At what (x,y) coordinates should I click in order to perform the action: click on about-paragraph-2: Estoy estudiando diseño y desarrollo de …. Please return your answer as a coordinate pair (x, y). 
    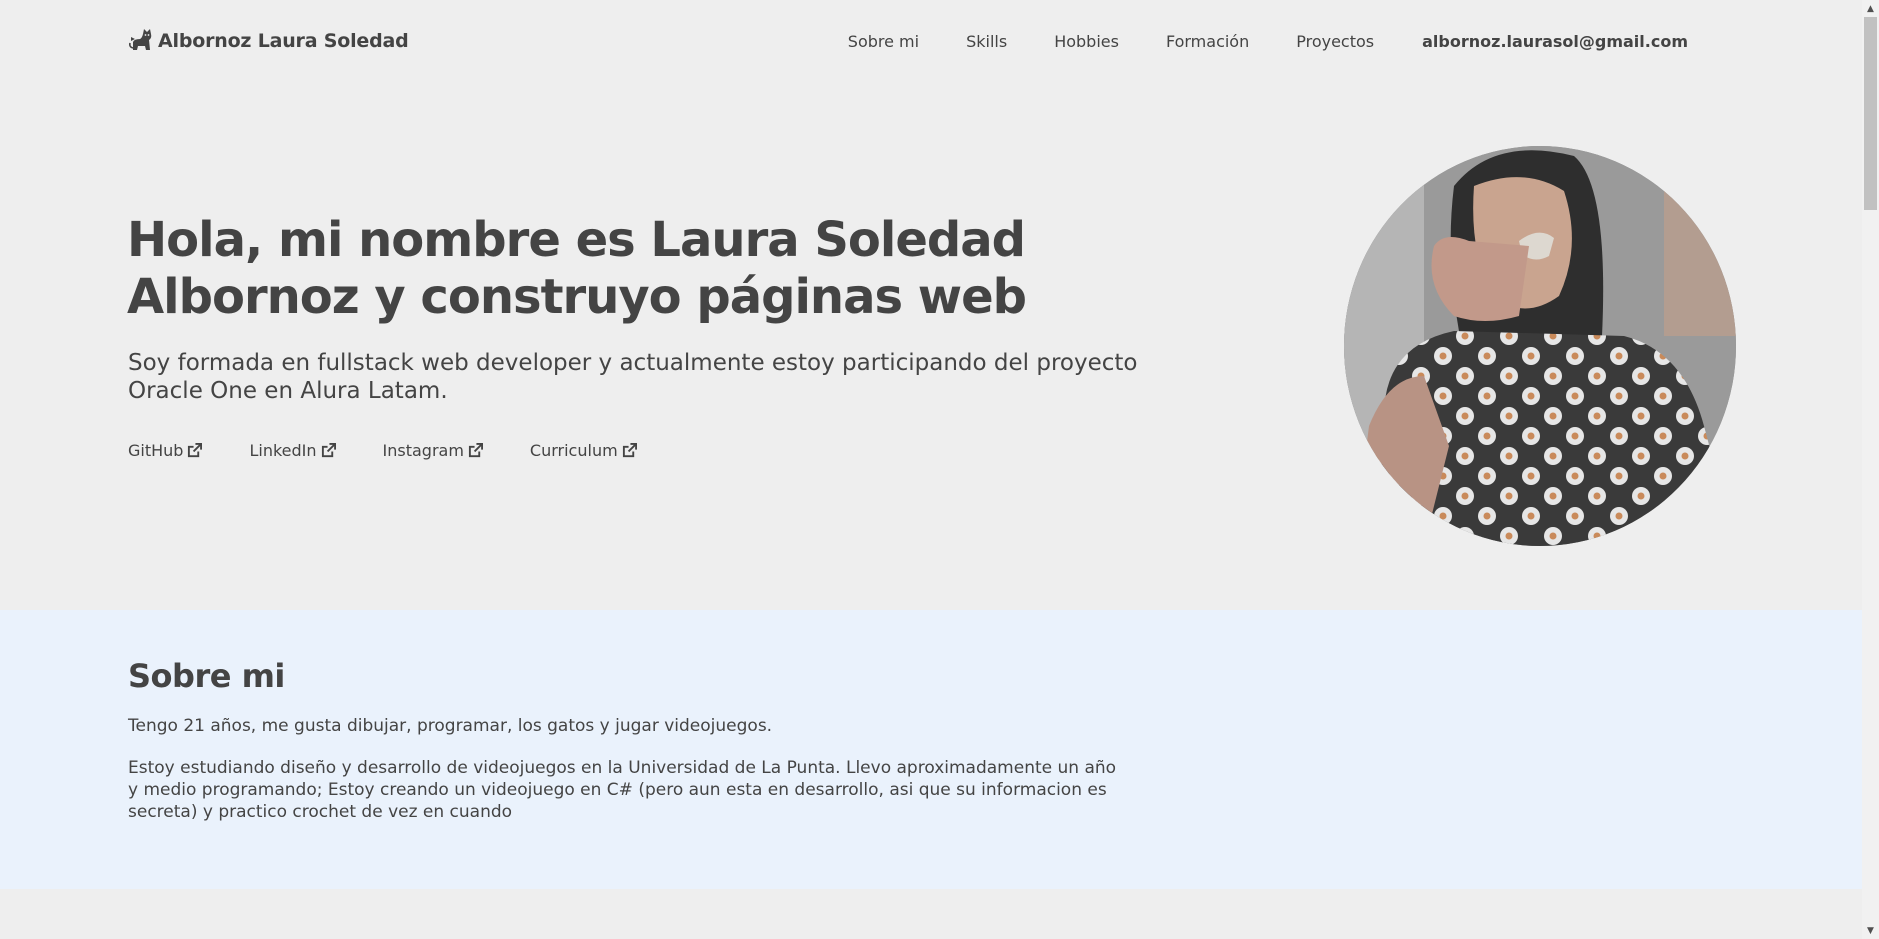
    Looking at the image, I should click on (622, 790).